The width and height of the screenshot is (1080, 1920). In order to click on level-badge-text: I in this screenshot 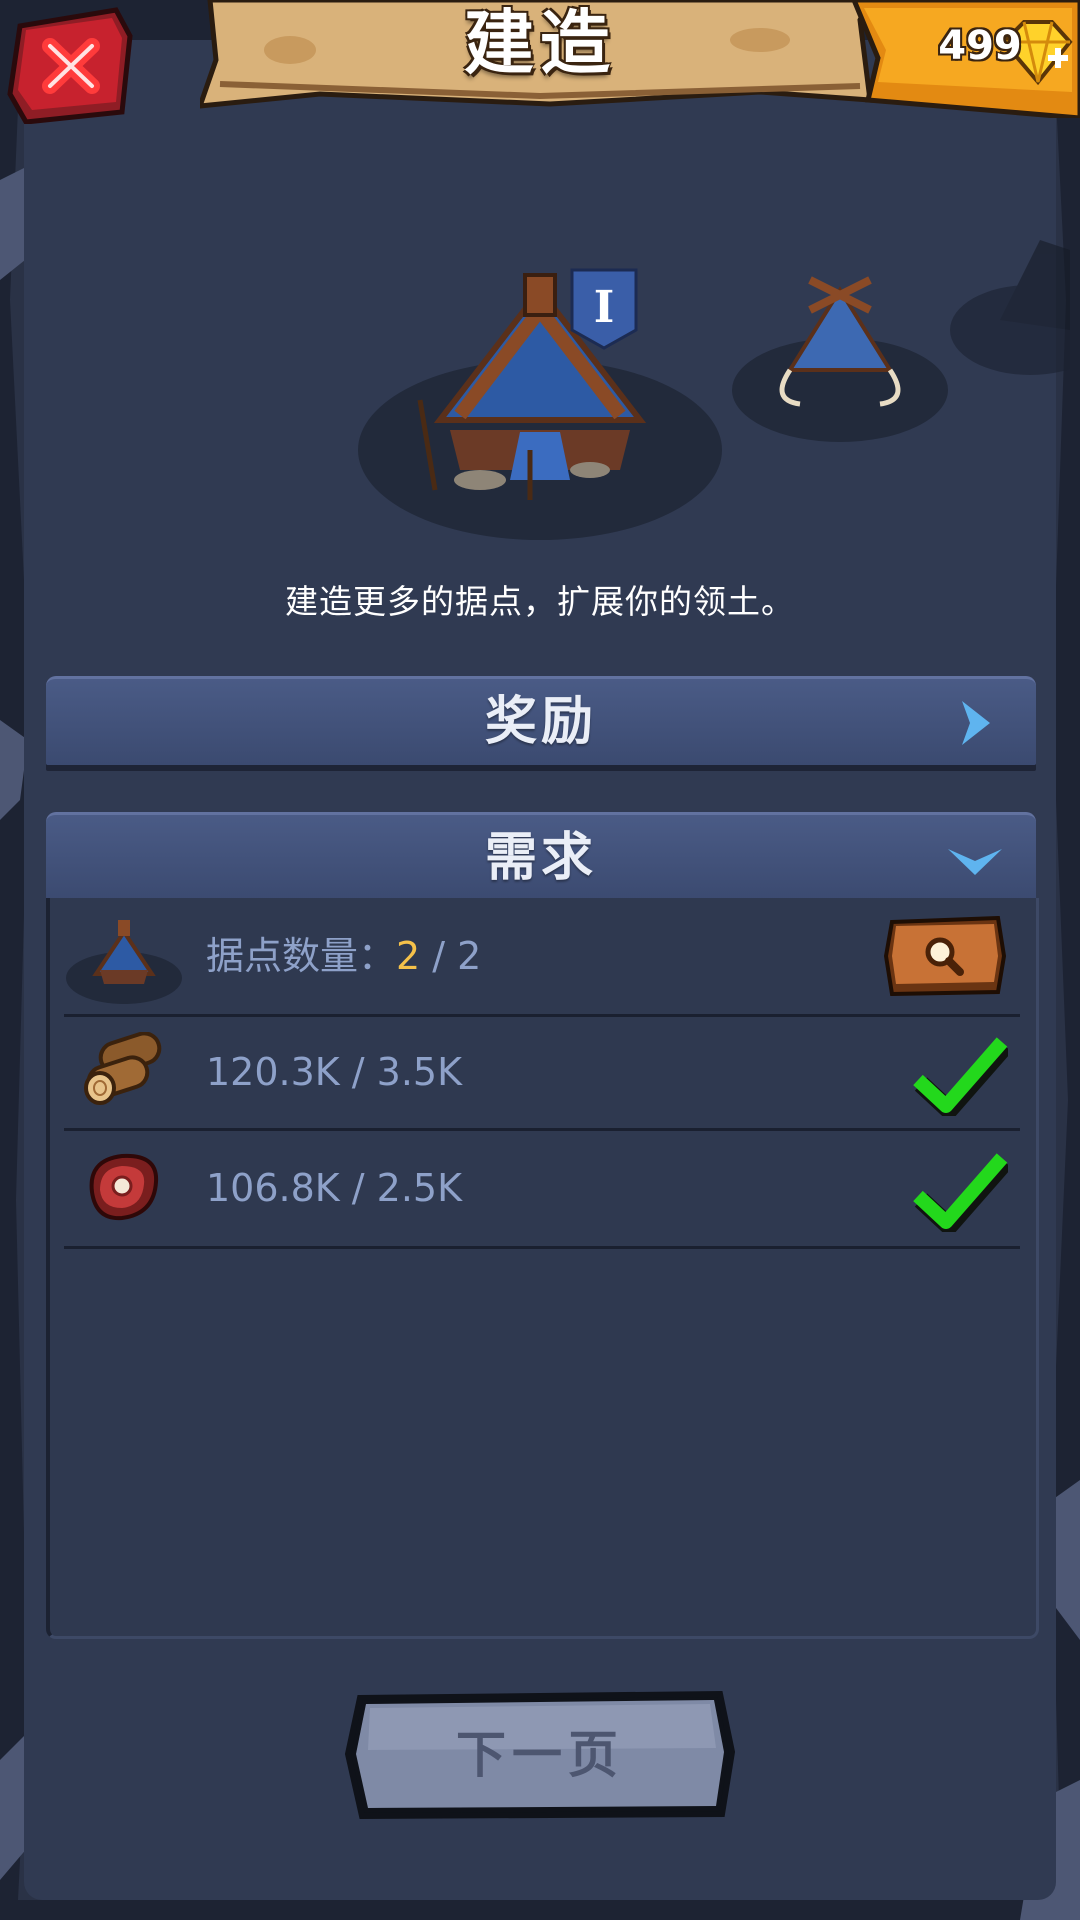, I will do `click(604, 307)`.